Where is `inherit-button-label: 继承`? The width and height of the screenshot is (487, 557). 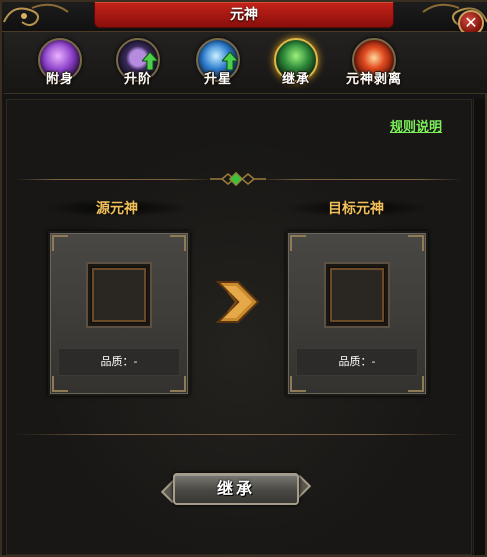
inherit-button-label: 继承 is located at coordinates (235, 488).